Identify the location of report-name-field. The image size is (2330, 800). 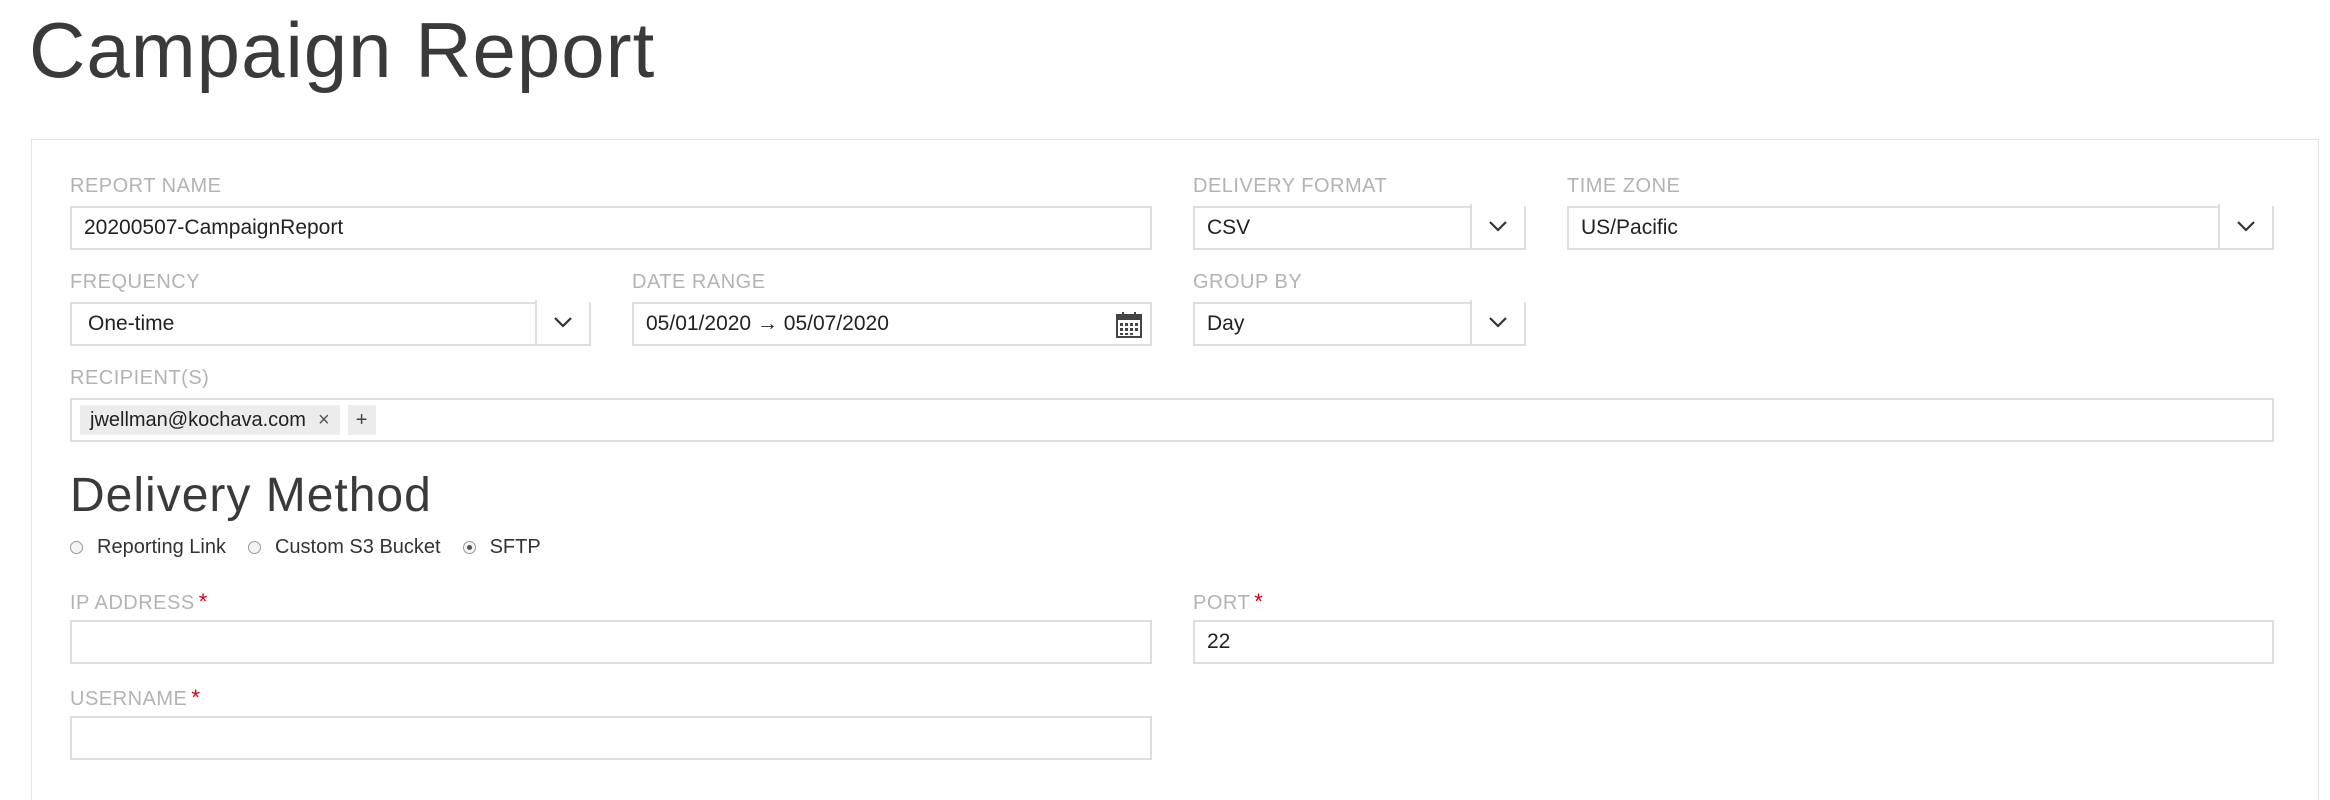
(611, 228).